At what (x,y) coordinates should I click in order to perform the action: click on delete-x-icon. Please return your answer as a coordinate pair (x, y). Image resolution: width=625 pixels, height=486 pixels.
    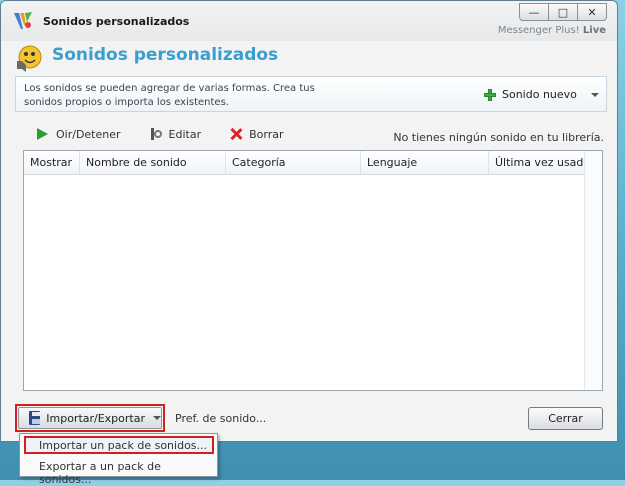
    Looking at the image, I should click on (236, 134).